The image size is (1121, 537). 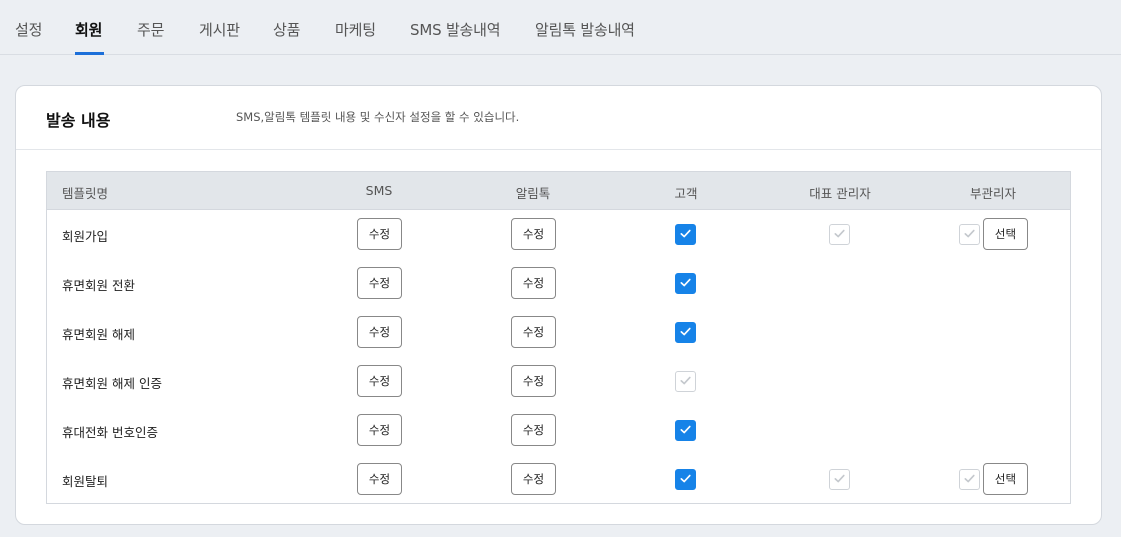 What do you see at coordinates (355, 29) in the screenshot?
I see `tab-marketing: 마케팅` at bounding box center [355, 29].